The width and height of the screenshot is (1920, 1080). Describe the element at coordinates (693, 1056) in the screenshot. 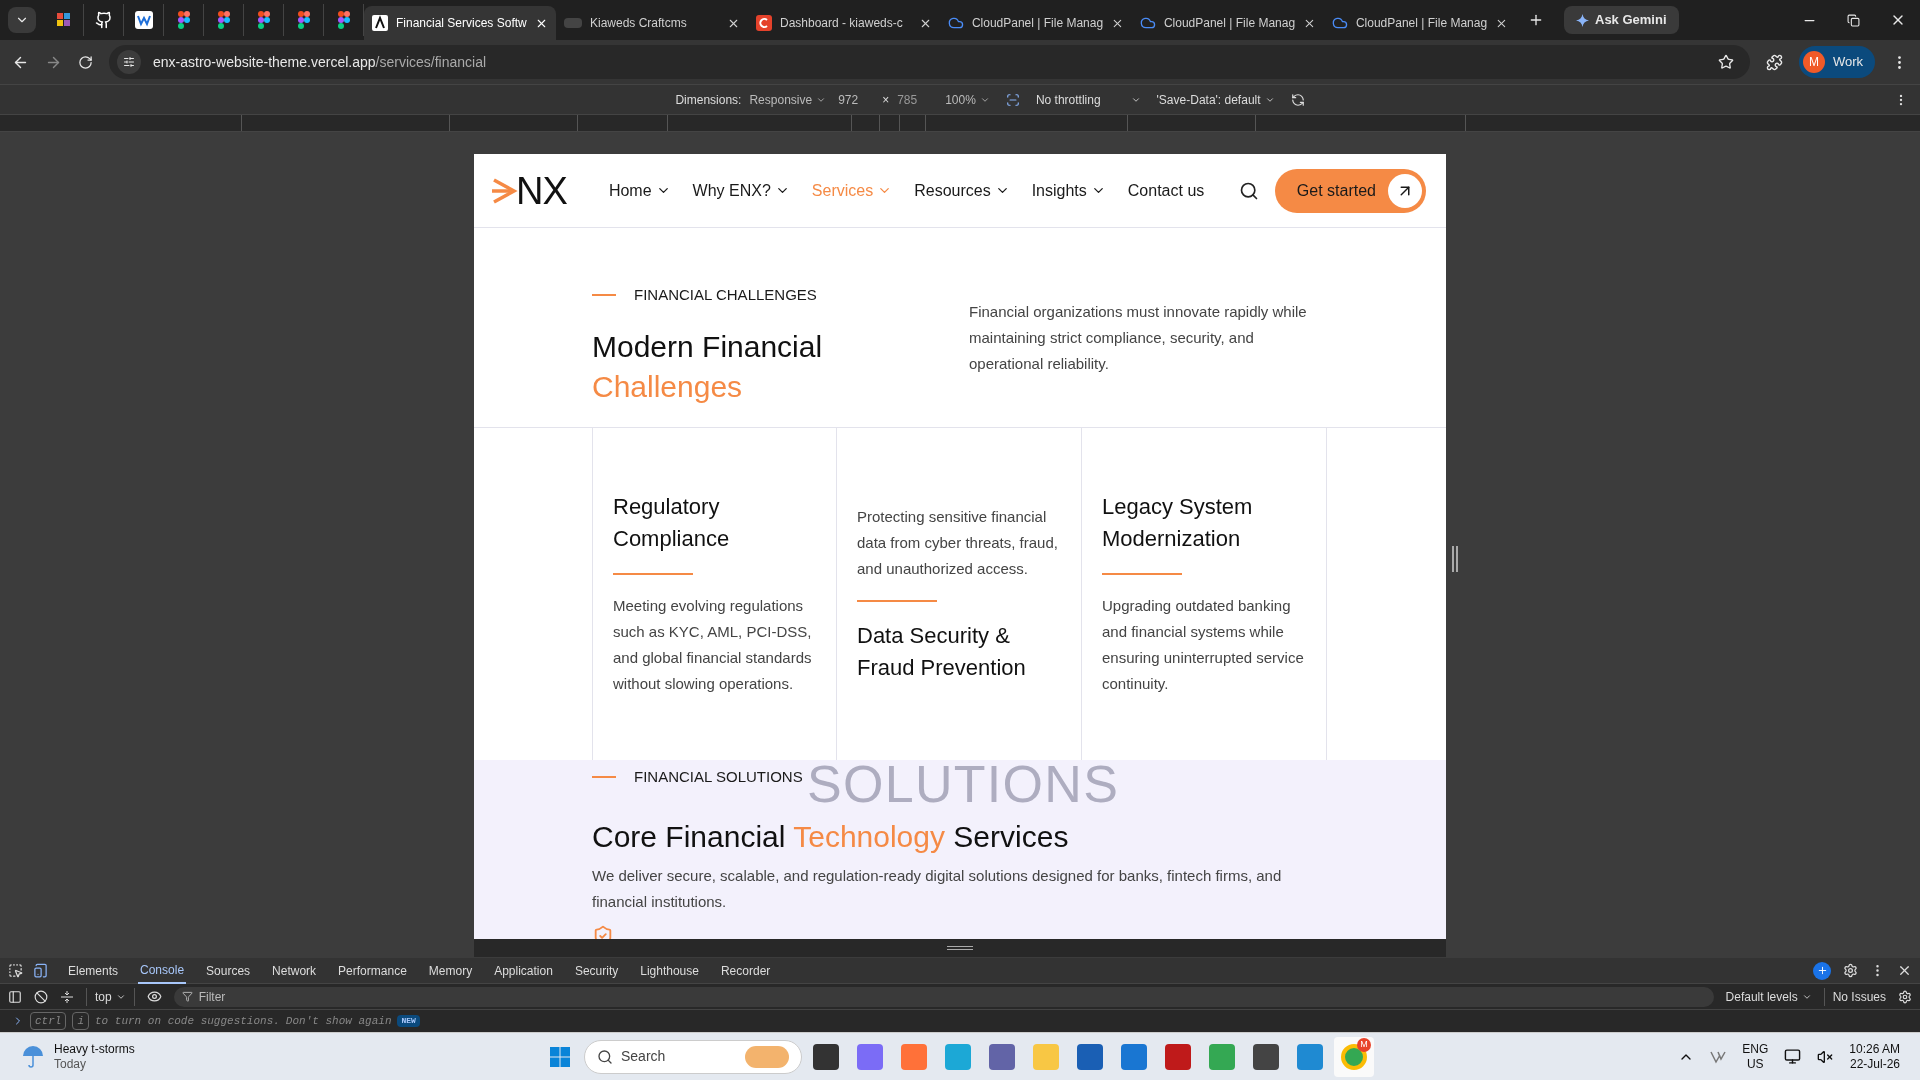

I see `taskbar-search-field: Search` at that location.